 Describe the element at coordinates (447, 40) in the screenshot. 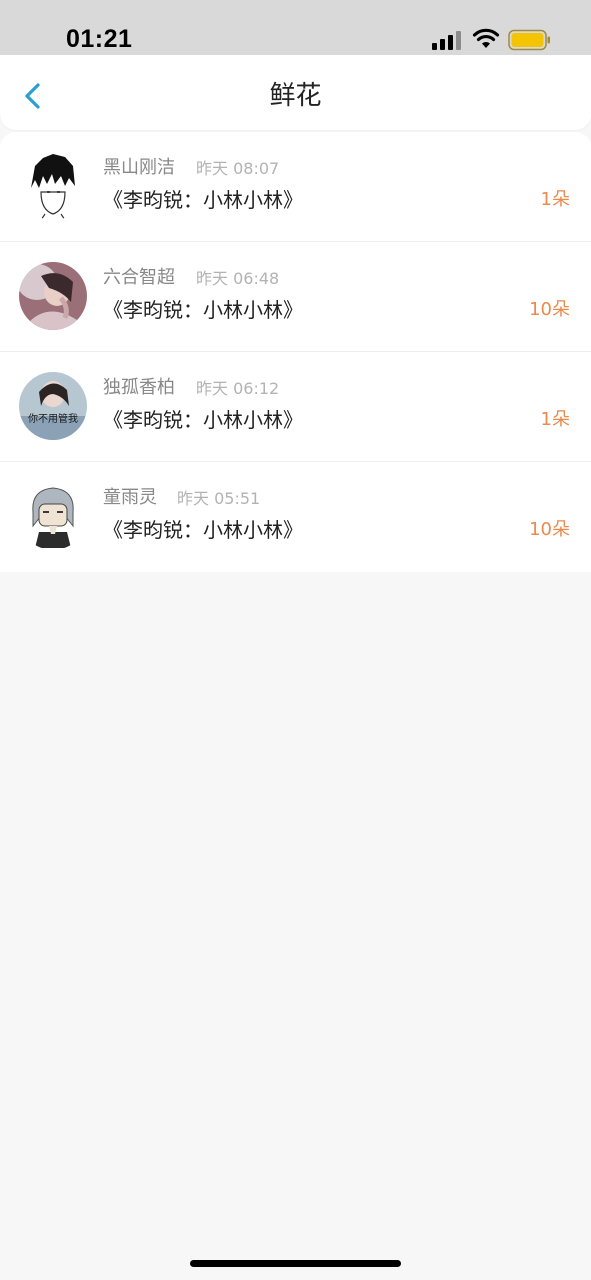

I see `cellular-signal-icon` at that location.